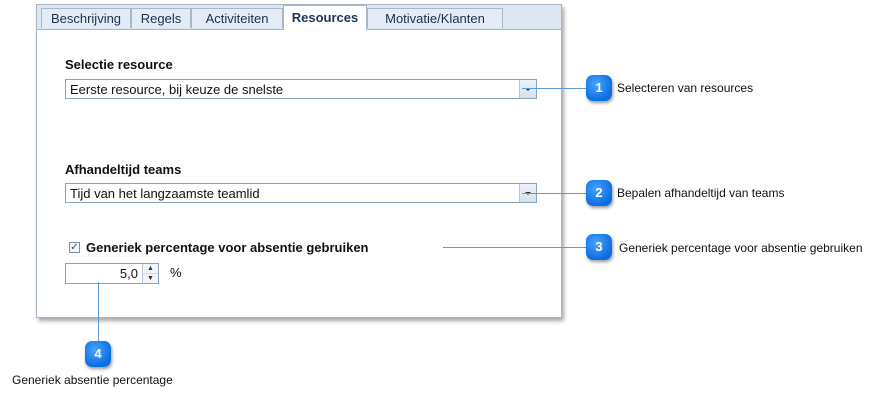 This screenshot has width=894, height=403. I want to click on callout-text-1: Selecteren van resources, so click(685, 88).